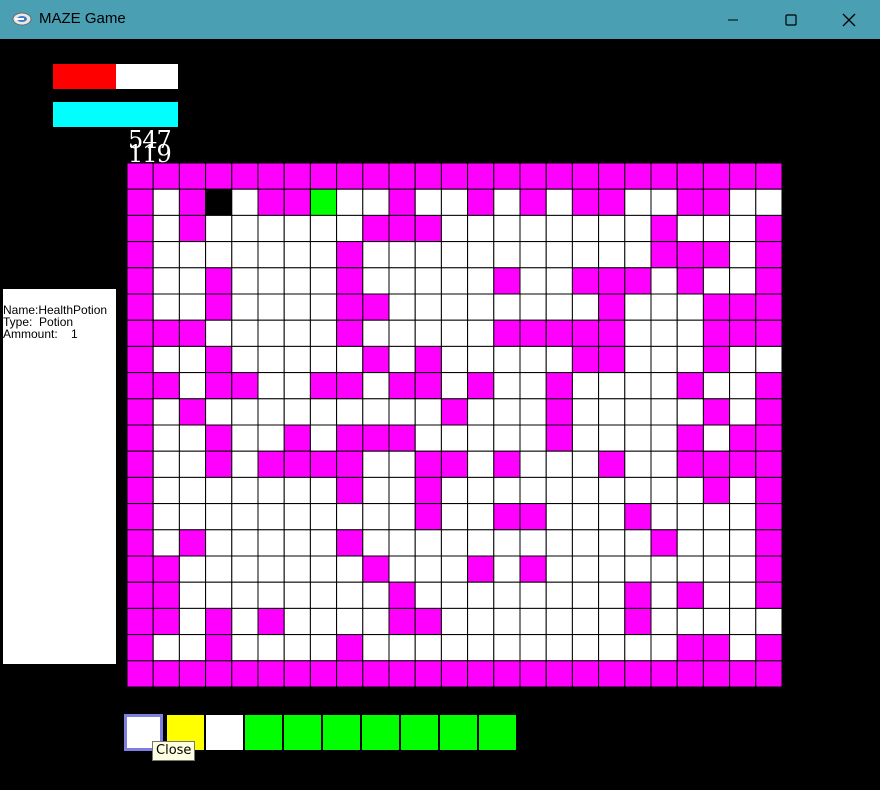 The image size is (880, 790). Describe the element at coordinates (849, 19) in the screenshot. I see `close-button` at that location.